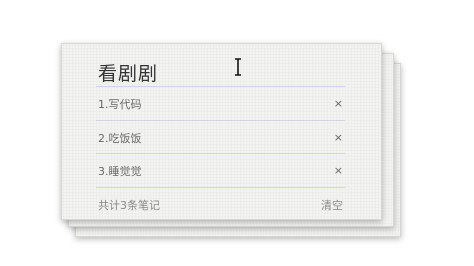  What do you see at coordinates (120, 104) in the screenshot?
I see `list-item-label: 1.写代码` at bounding box center [120, 104].